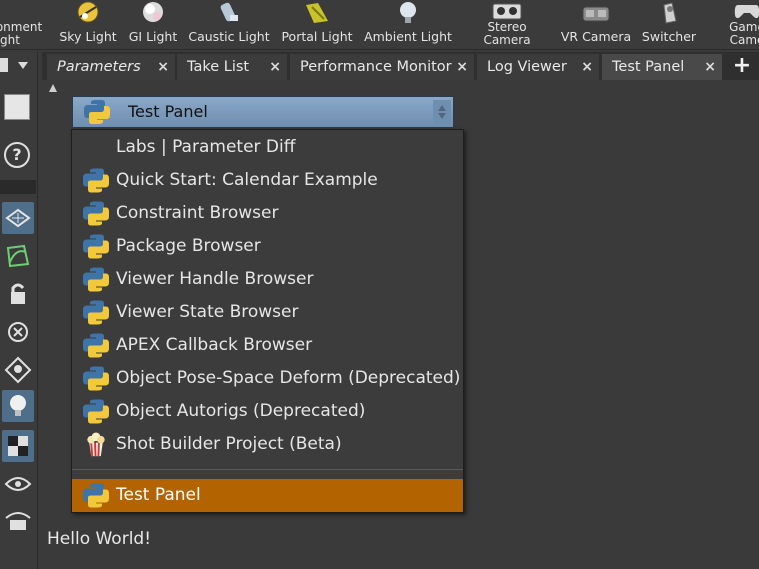  I want to click on tab-test-panel: Test Panel ×, so click(662, 67).